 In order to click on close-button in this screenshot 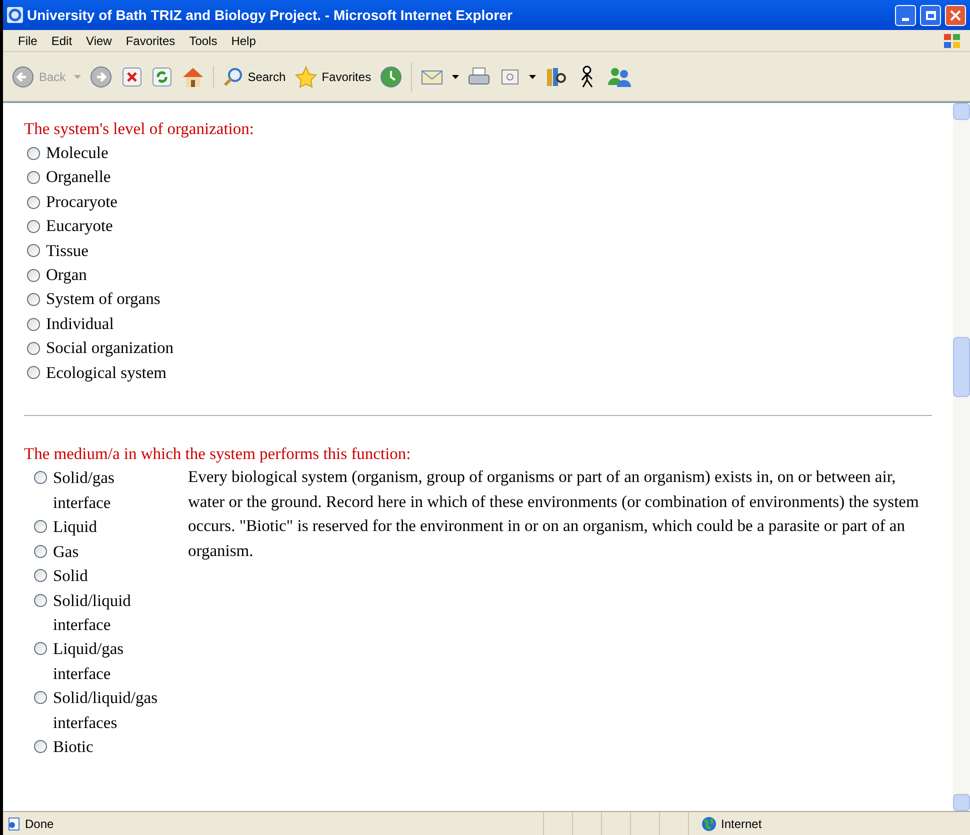, I will do `click(955, 15)`.